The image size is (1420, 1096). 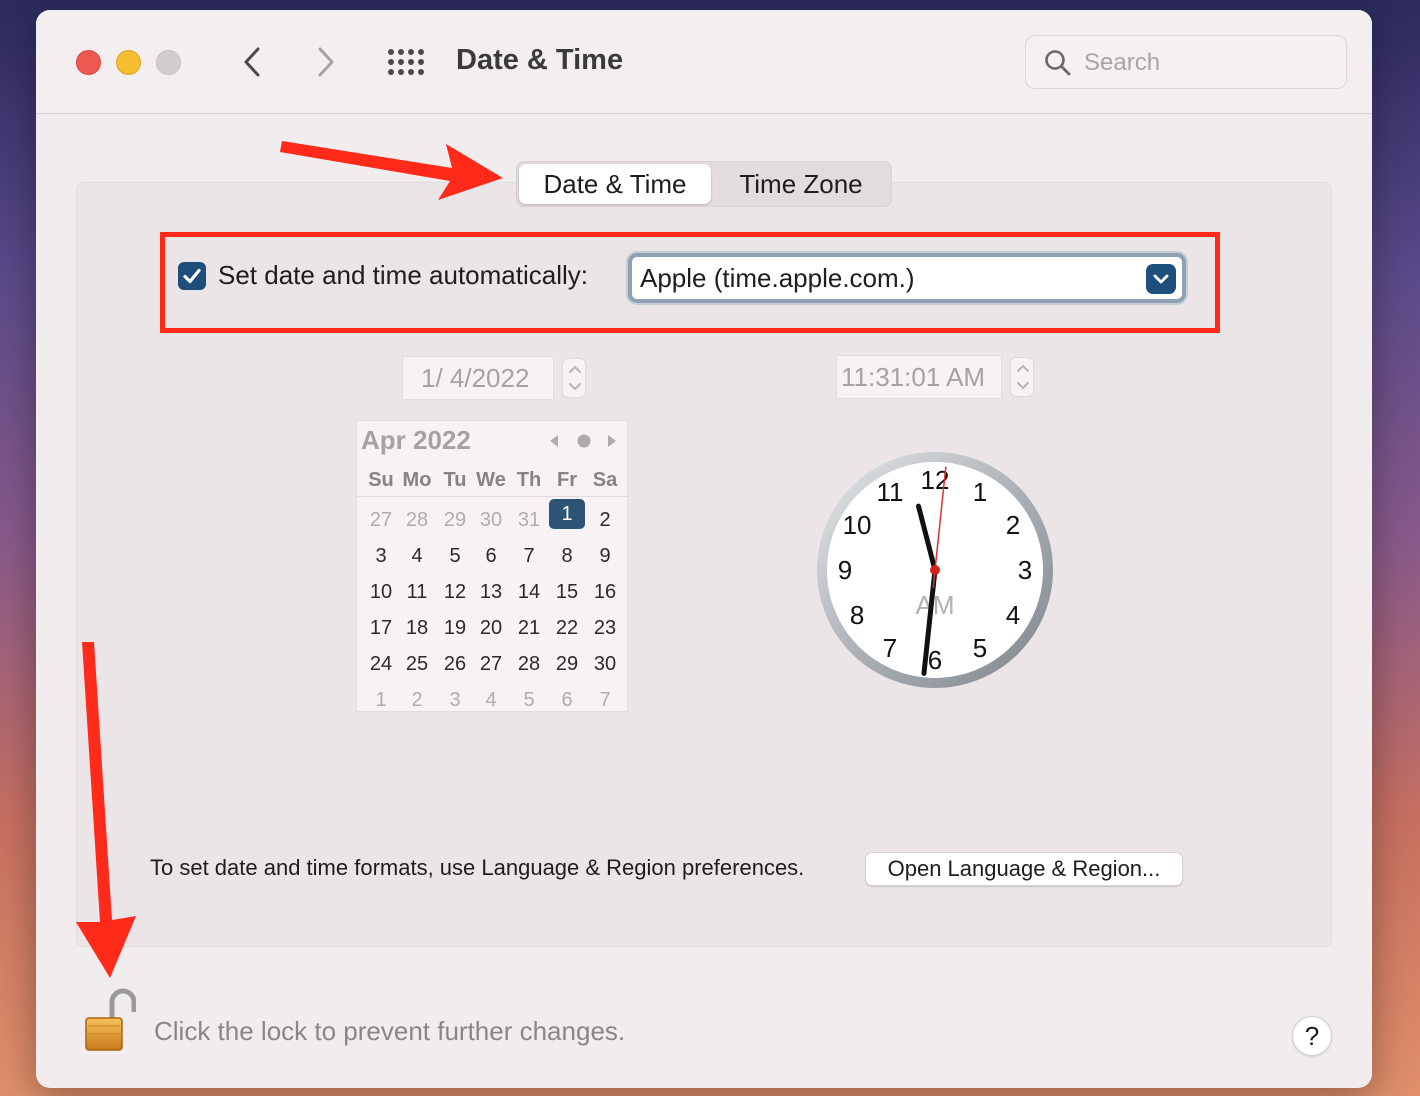 I want to click on tab-date-time: Date & Time, so click(x=615, y=184).